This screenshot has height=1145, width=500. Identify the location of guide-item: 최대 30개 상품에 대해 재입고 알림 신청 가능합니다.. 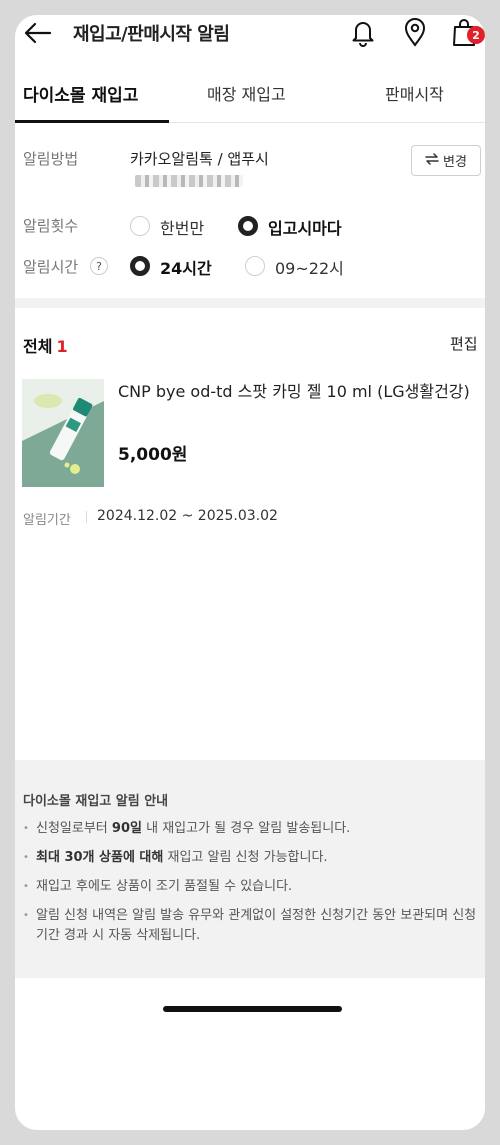
(250, 858).